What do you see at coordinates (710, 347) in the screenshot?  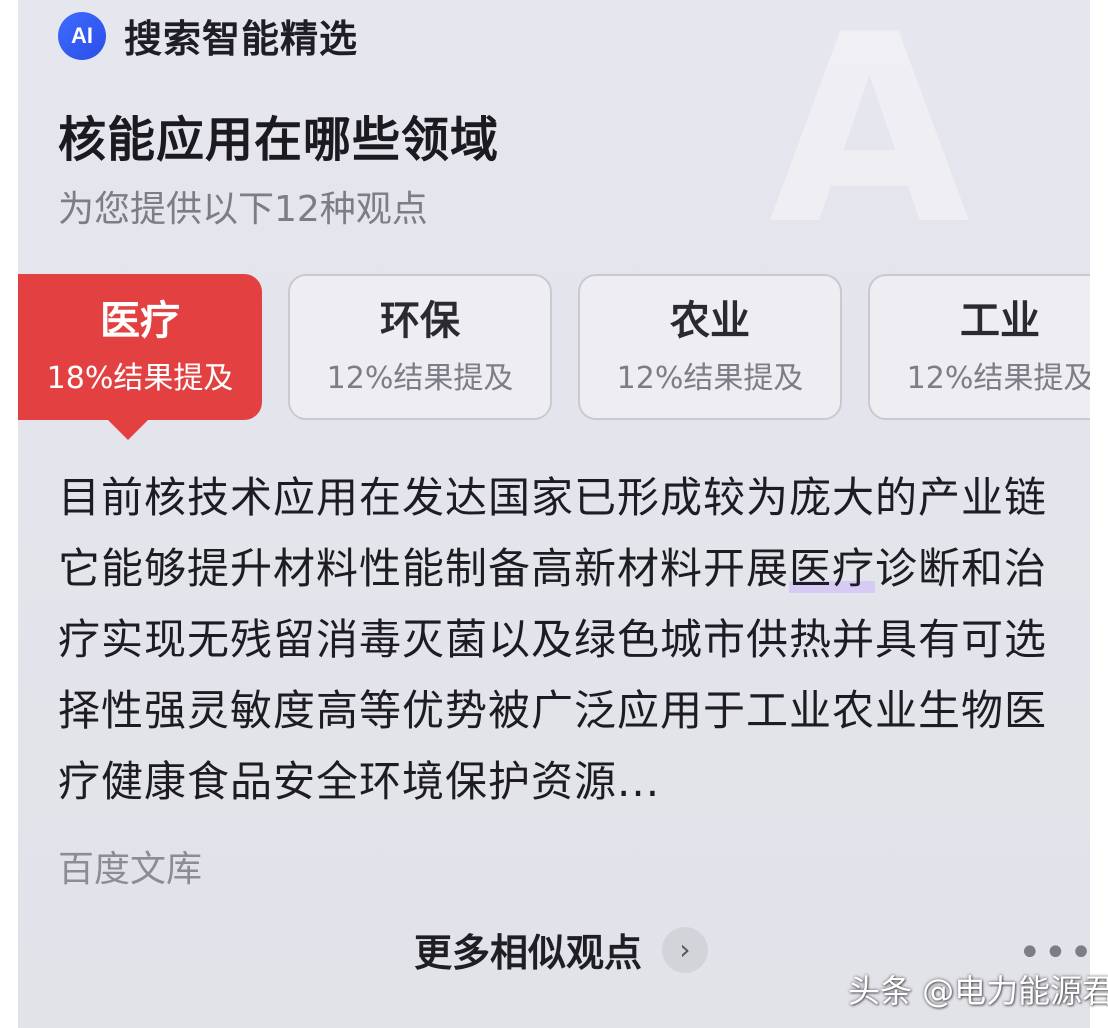 I see `tab-agriculture: 农业 12%结果提及` at bounding box center [710, 347].